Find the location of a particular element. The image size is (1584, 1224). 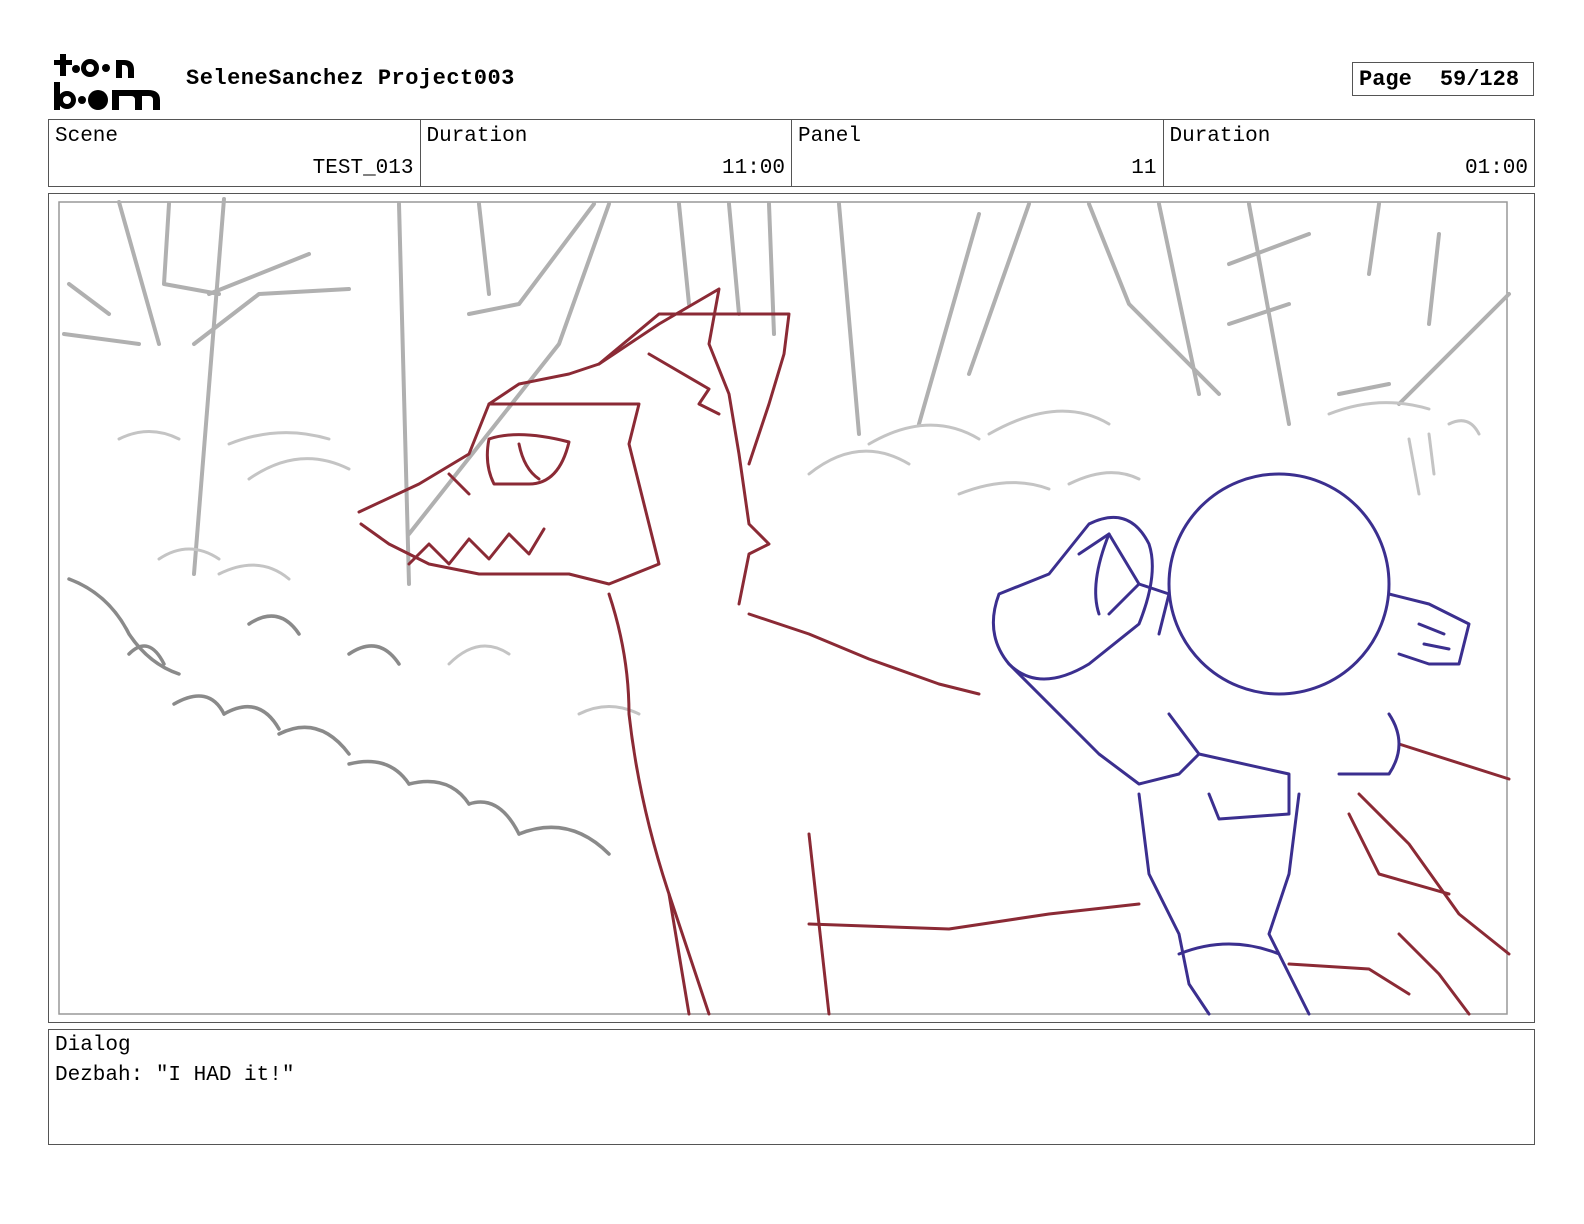

scene-cell: Scene TEST_013 is located at coordinates (235, 153).